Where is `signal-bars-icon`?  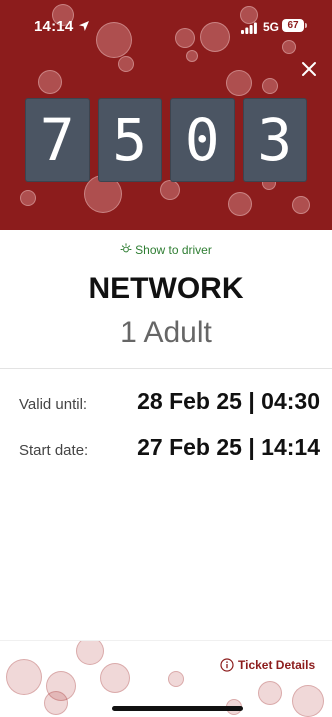 signal-bars-icon is located at coordinates (249, 28).